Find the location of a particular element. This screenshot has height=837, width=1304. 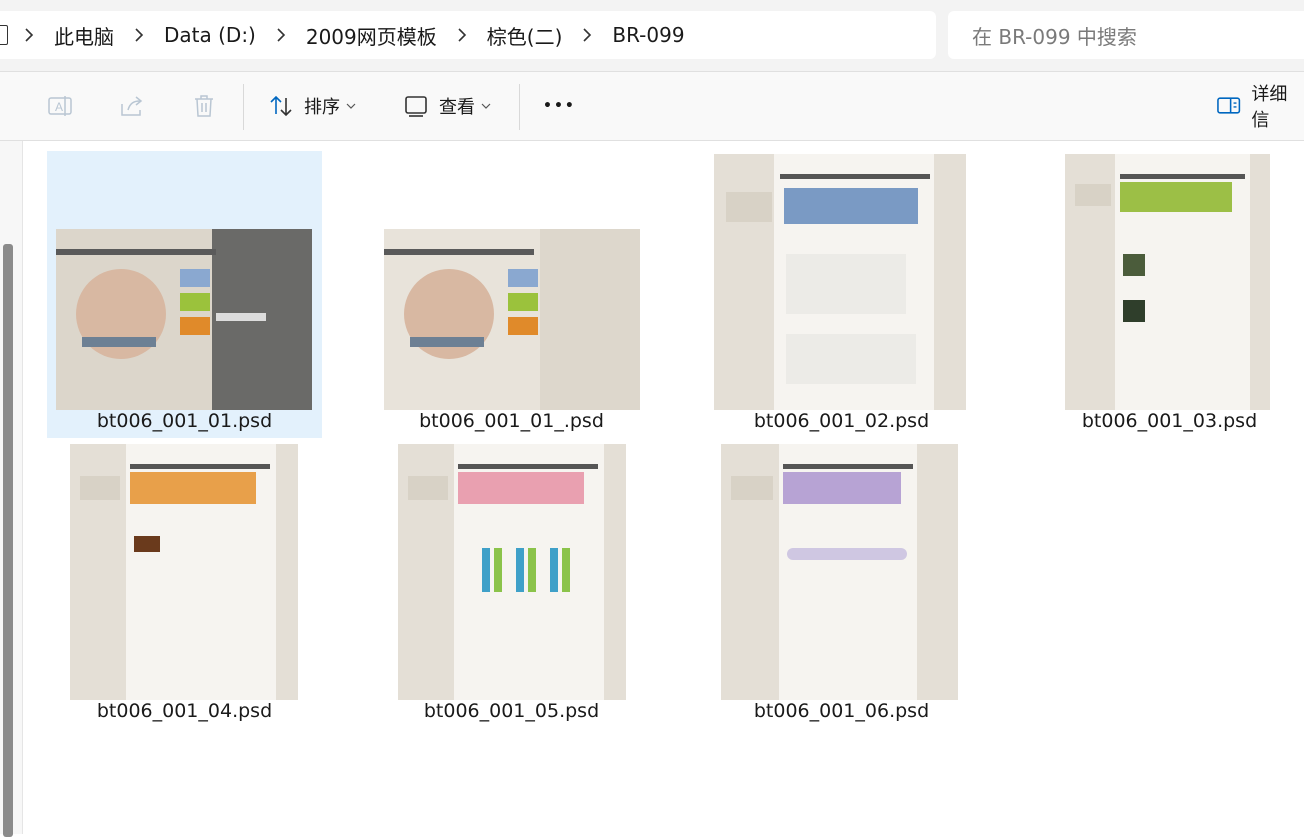

delete-icon is located at coordinates (204, 106).